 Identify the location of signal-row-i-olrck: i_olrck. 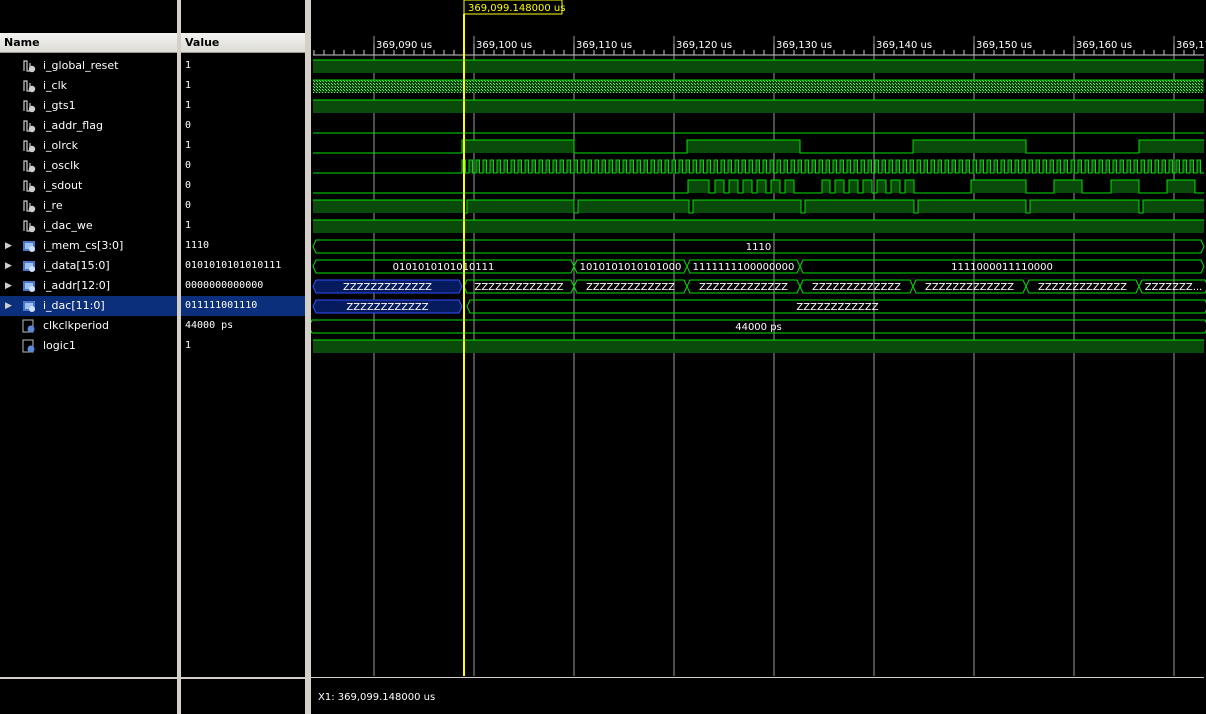
(88, 146).